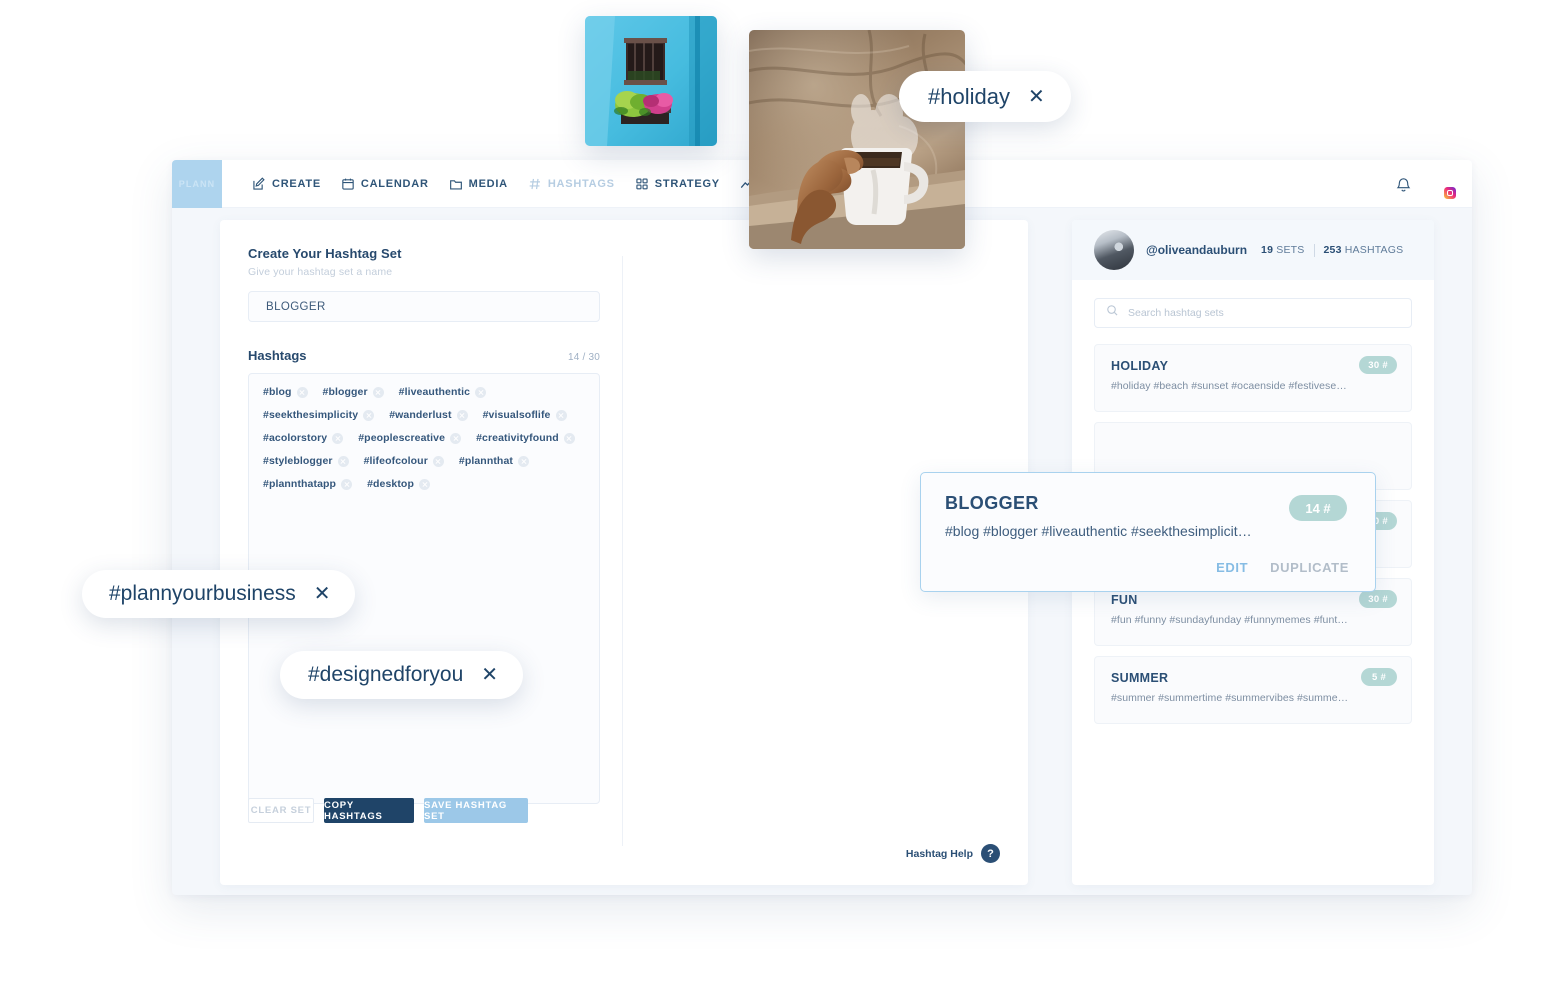 The image size is (1558, 990). I want to click on hashtag-chip-label: #seekthesimplicity, so click(311, 415).